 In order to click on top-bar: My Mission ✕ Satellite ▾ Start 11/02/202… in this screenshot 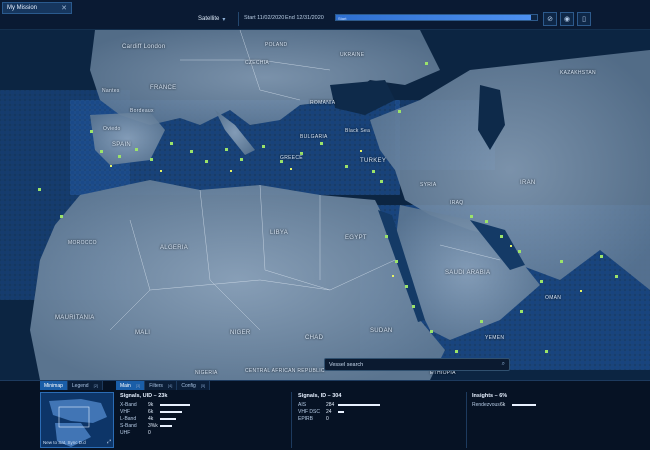, I will do `click(325, 15)`.